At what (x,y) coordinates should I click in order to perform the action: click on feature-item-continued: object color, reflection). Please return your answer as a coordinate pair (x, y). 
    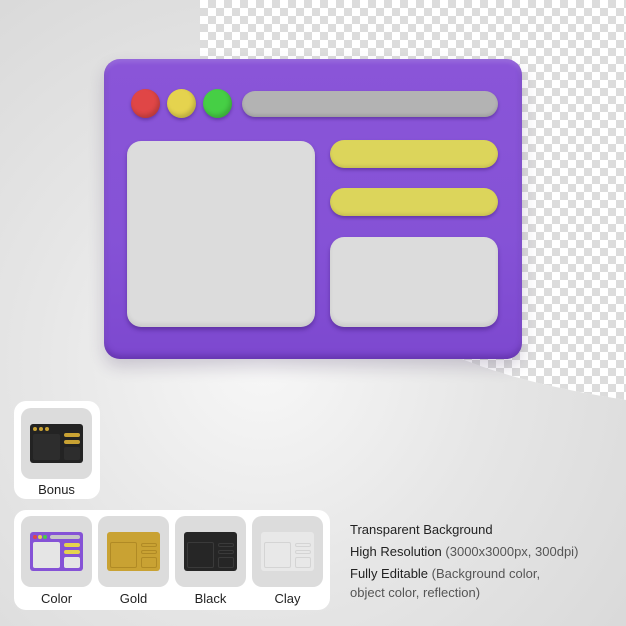
    Looking at the image, I should click on (415, 592).